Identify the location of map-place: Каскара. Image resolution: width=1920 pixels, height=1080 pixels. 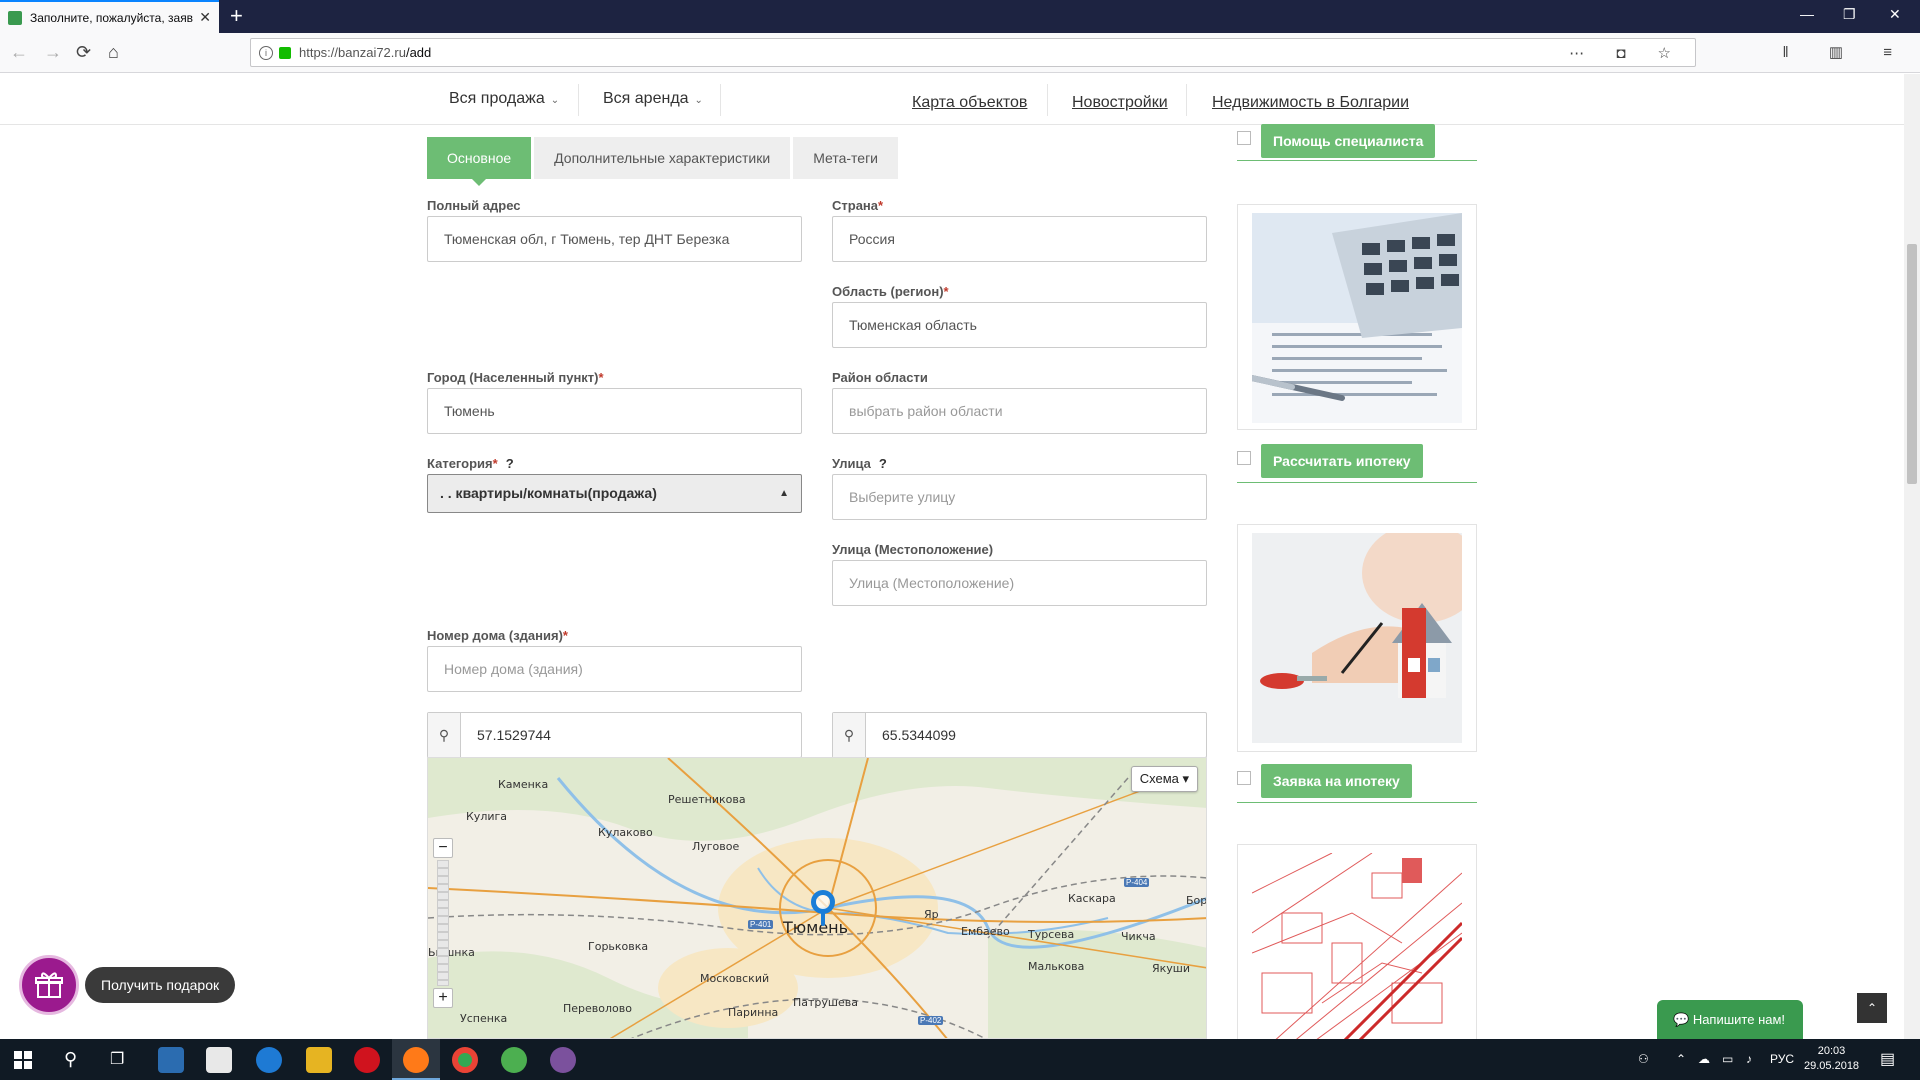
(1092, 898).